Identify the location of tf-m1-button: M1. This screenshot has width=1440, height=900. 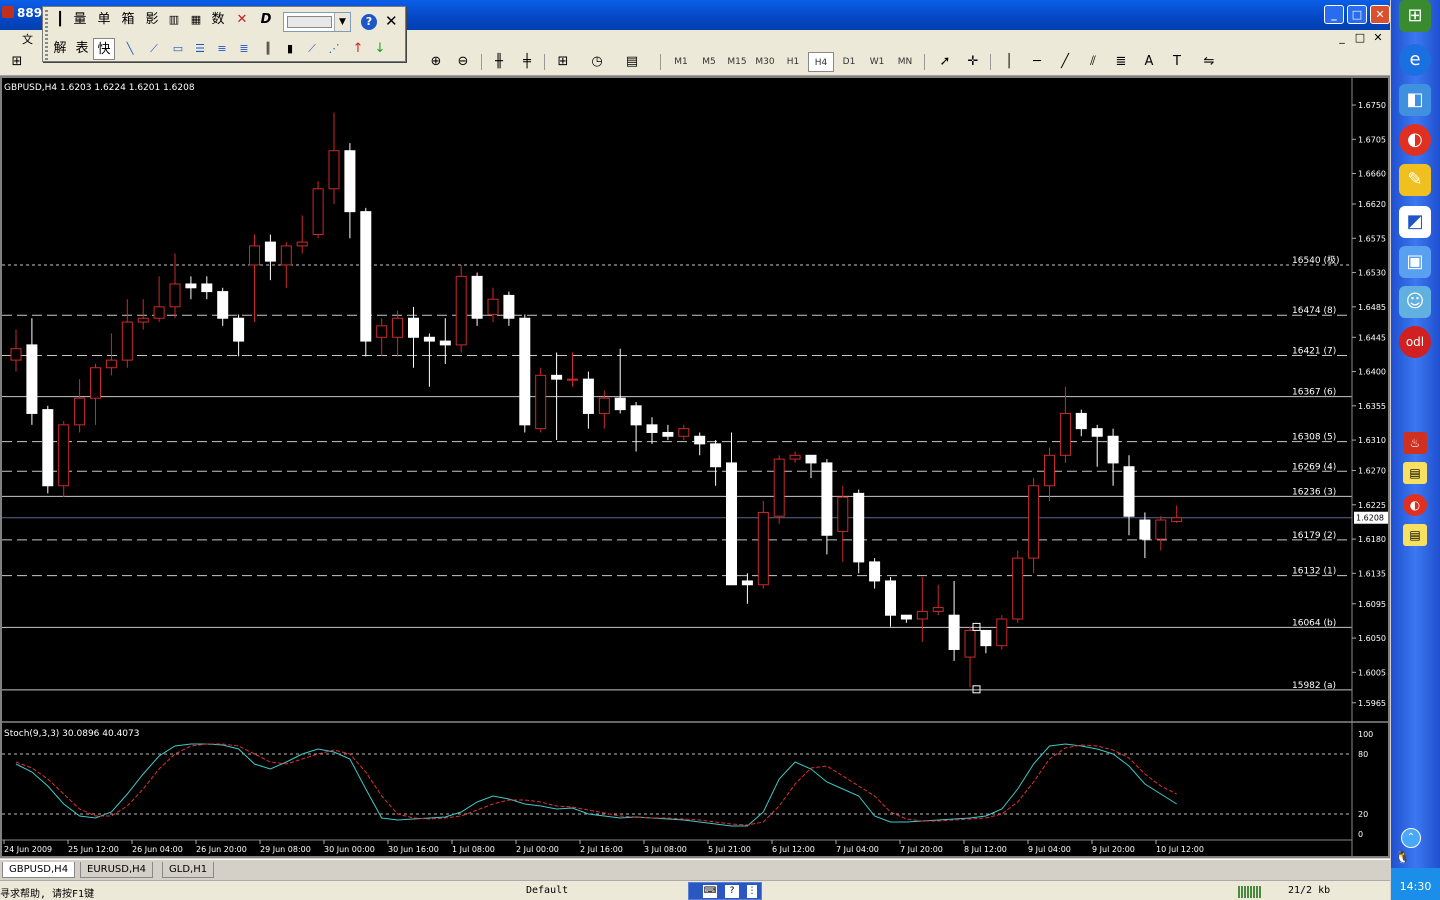
(681, 62).